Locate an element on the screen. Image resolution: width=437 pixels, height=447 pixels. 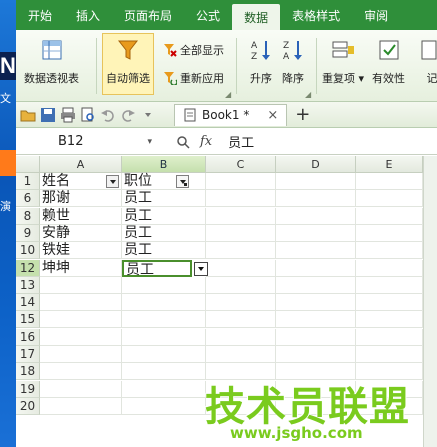
select-all-corner is located at coordinates (28, 164).